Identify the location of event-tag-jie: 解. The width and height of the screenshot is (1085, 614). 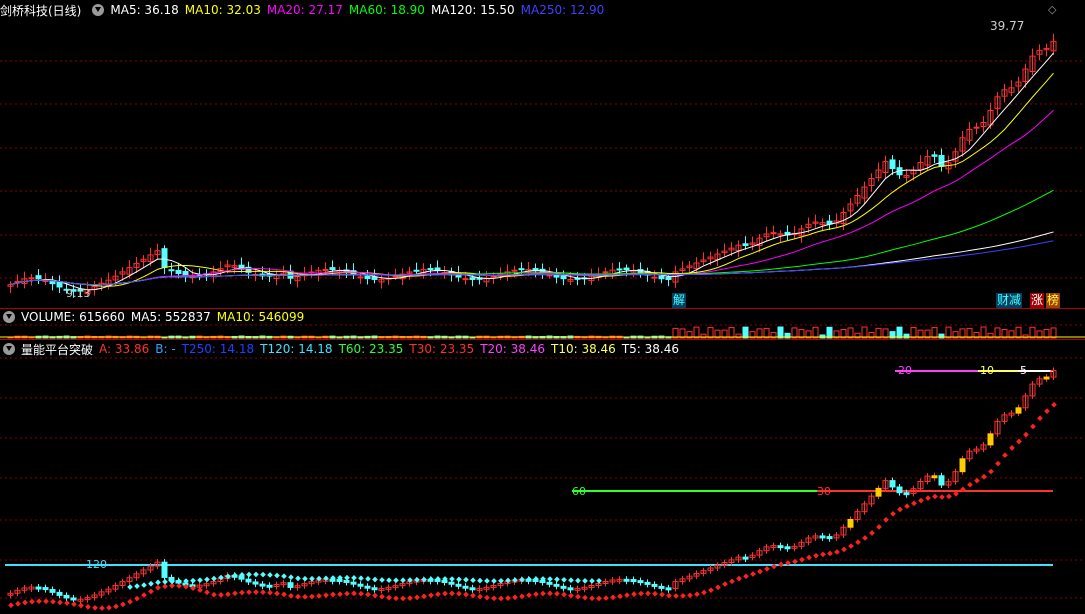
(679, 300).